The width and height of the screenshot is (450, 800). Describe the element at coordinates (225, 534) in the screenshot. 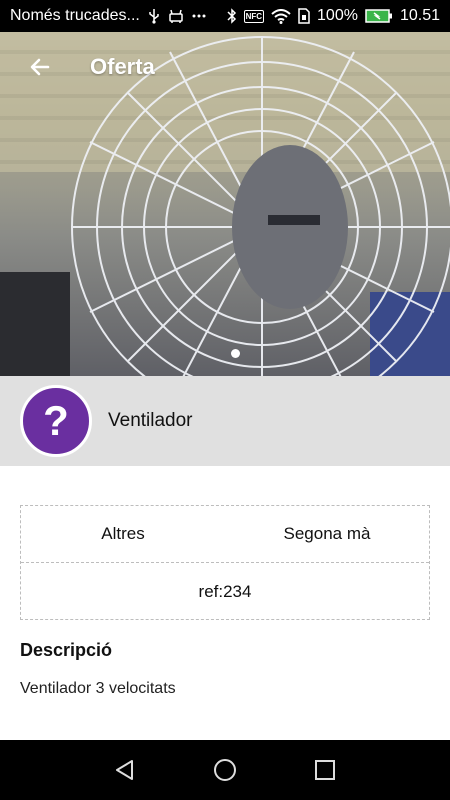

I see `details-row: Altres Segona mà` at that location.